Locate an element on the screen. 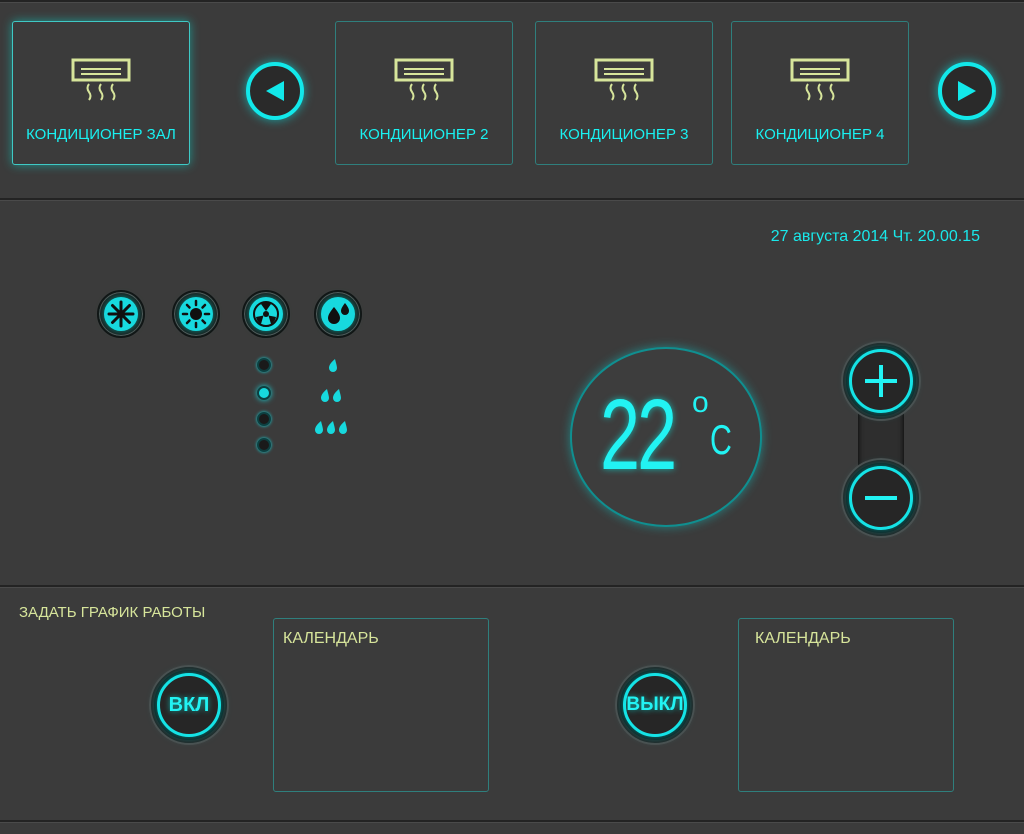 The height and width of the screenshot is (834, 1024). ac-unit-label: КОНДИЦИОНЕР 4 is located at coordinates (820, 134).